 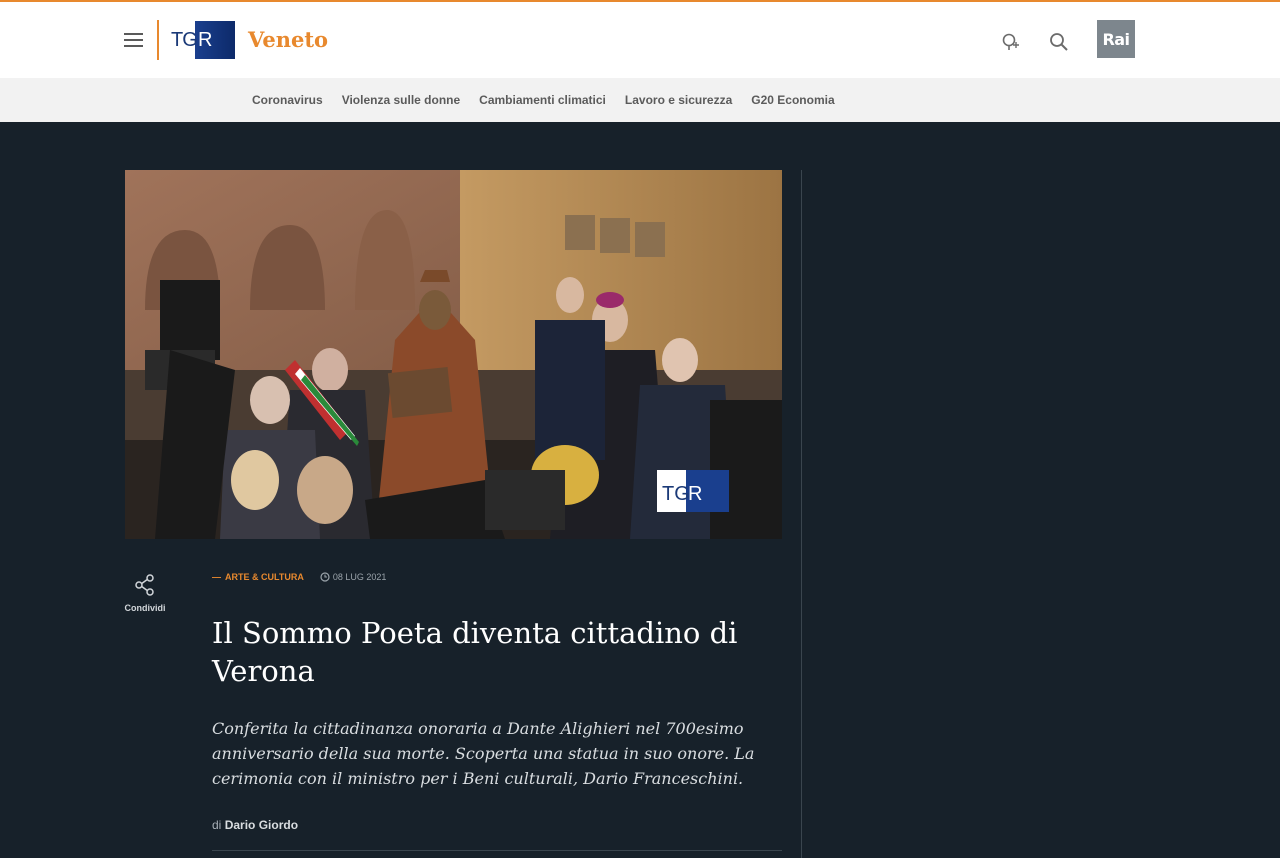 I want to click on byline: di Dario Giordo, so click(x=255, y=825).